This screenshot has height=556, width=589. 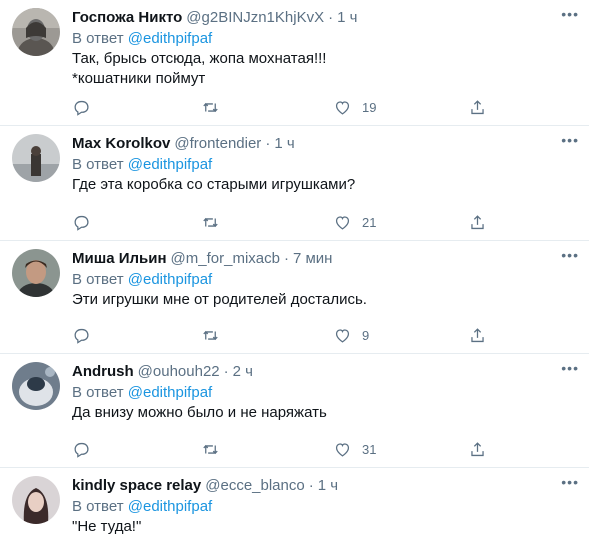 I want to click on author-handle: @frontendier, so click(x=217, y=143).